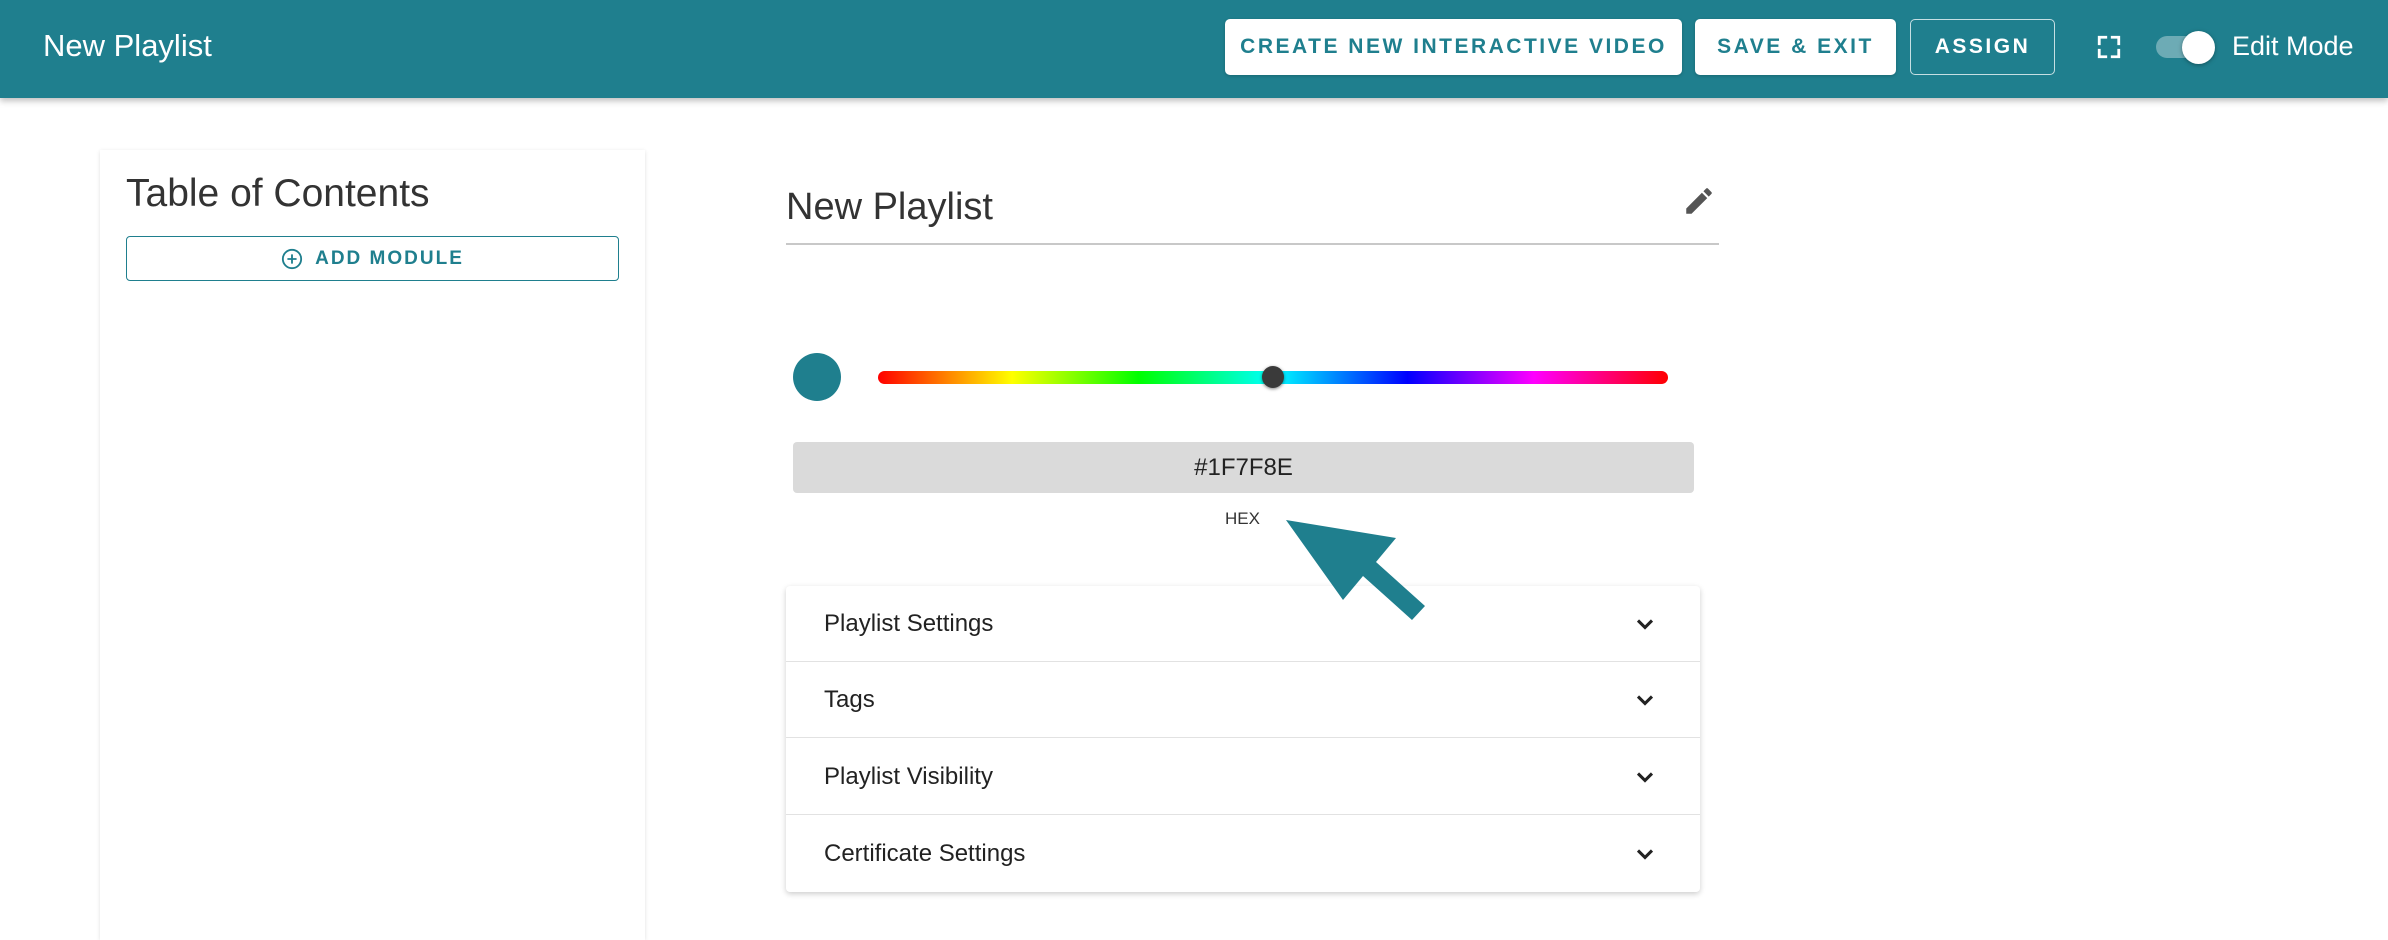  I want to click on edit-mode-toggle-thumb, so click(2198, 47).